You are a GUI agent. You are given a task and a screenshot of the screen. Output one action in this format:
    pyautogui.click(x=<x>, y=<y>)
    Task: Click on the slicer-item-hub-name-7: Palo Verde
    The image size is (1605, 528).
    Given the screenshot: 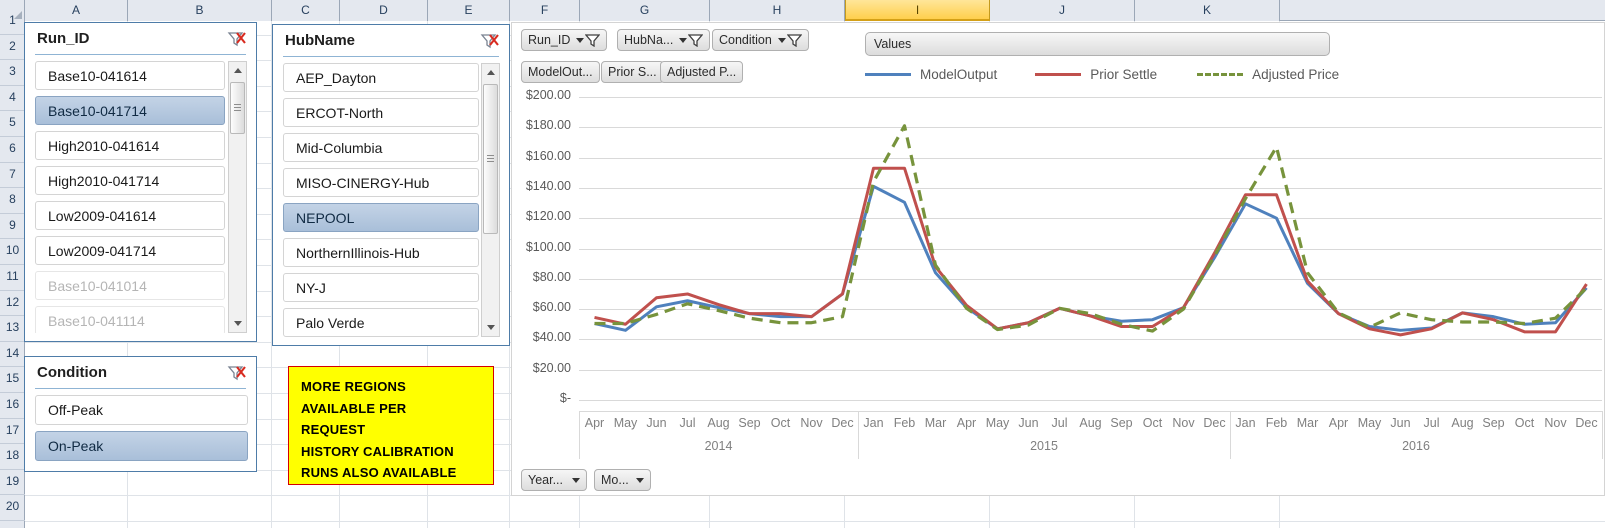 What is the action you would take?
    pyautogui.click(x=381, y=322)
    